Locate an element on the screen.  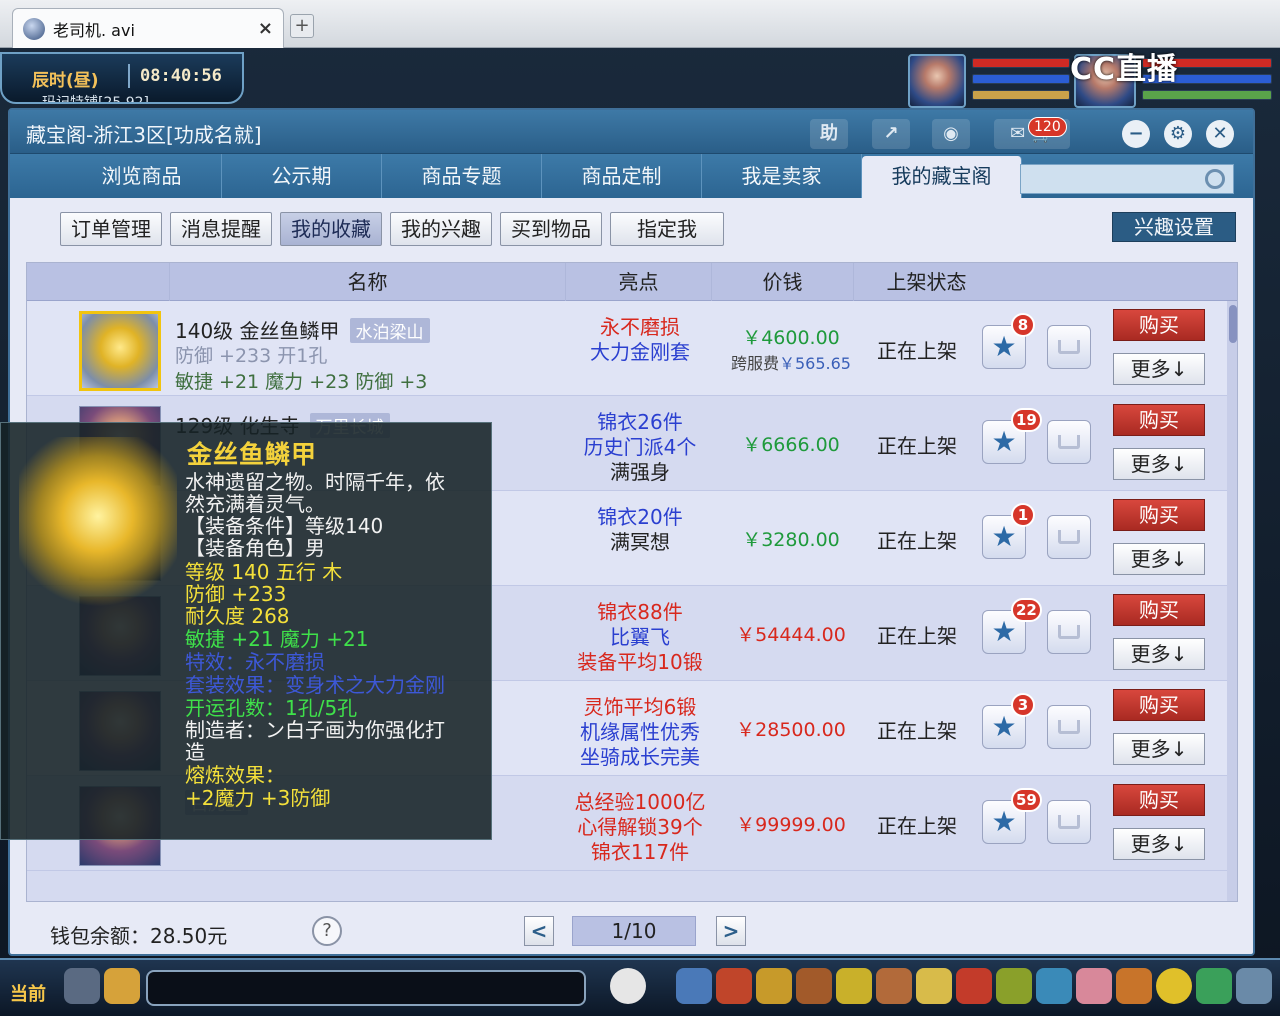
subtab-interests: 我的兴趣 is located at coordinates (441, 229).